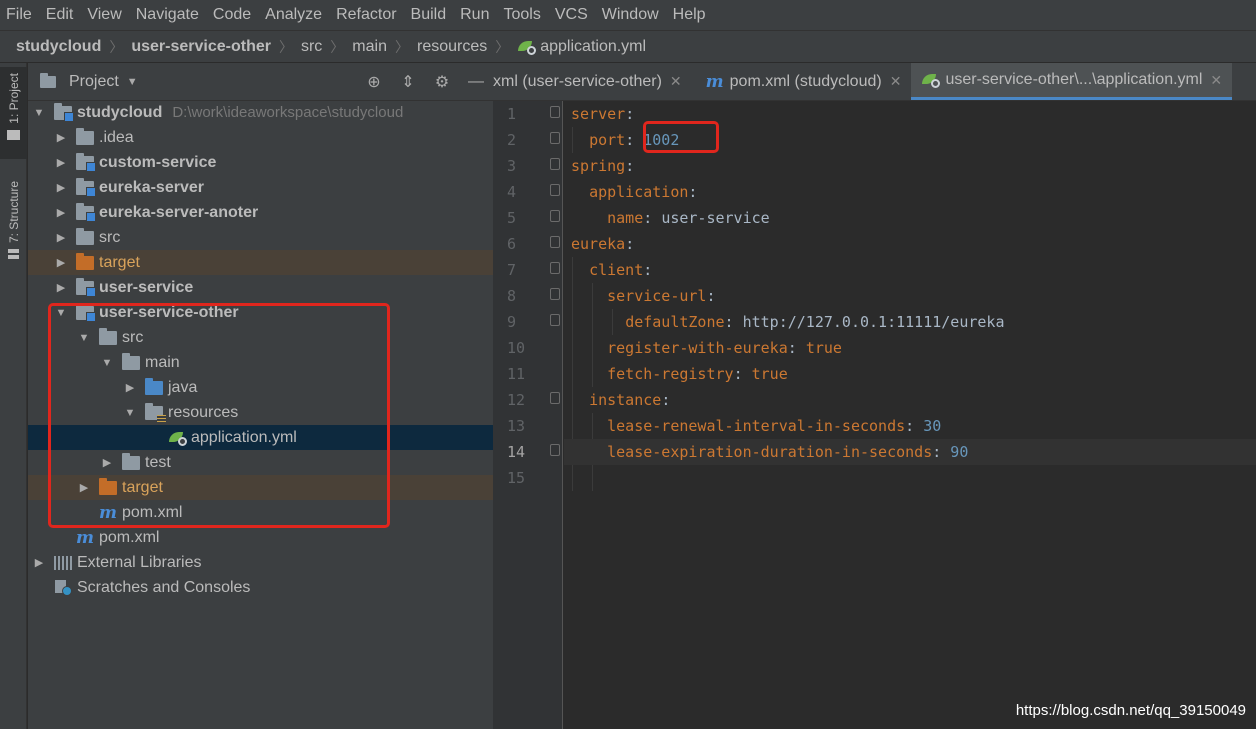 Image resolution: width=1256 pixels, height=729 pixels. What do you see at coordinates (260, 212) in the screenshot?
I see `tree-node-eureka-server-anoter: ▶ eureka-server-anoter` at bounding box center [260, 212].